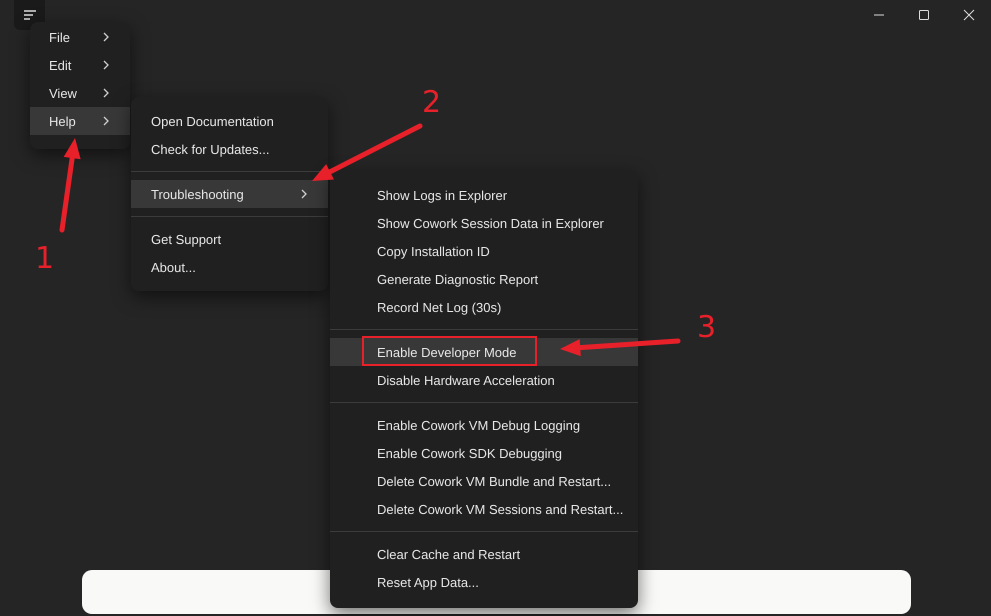  I want to click on annotation-number: 1, so click(44, 259).